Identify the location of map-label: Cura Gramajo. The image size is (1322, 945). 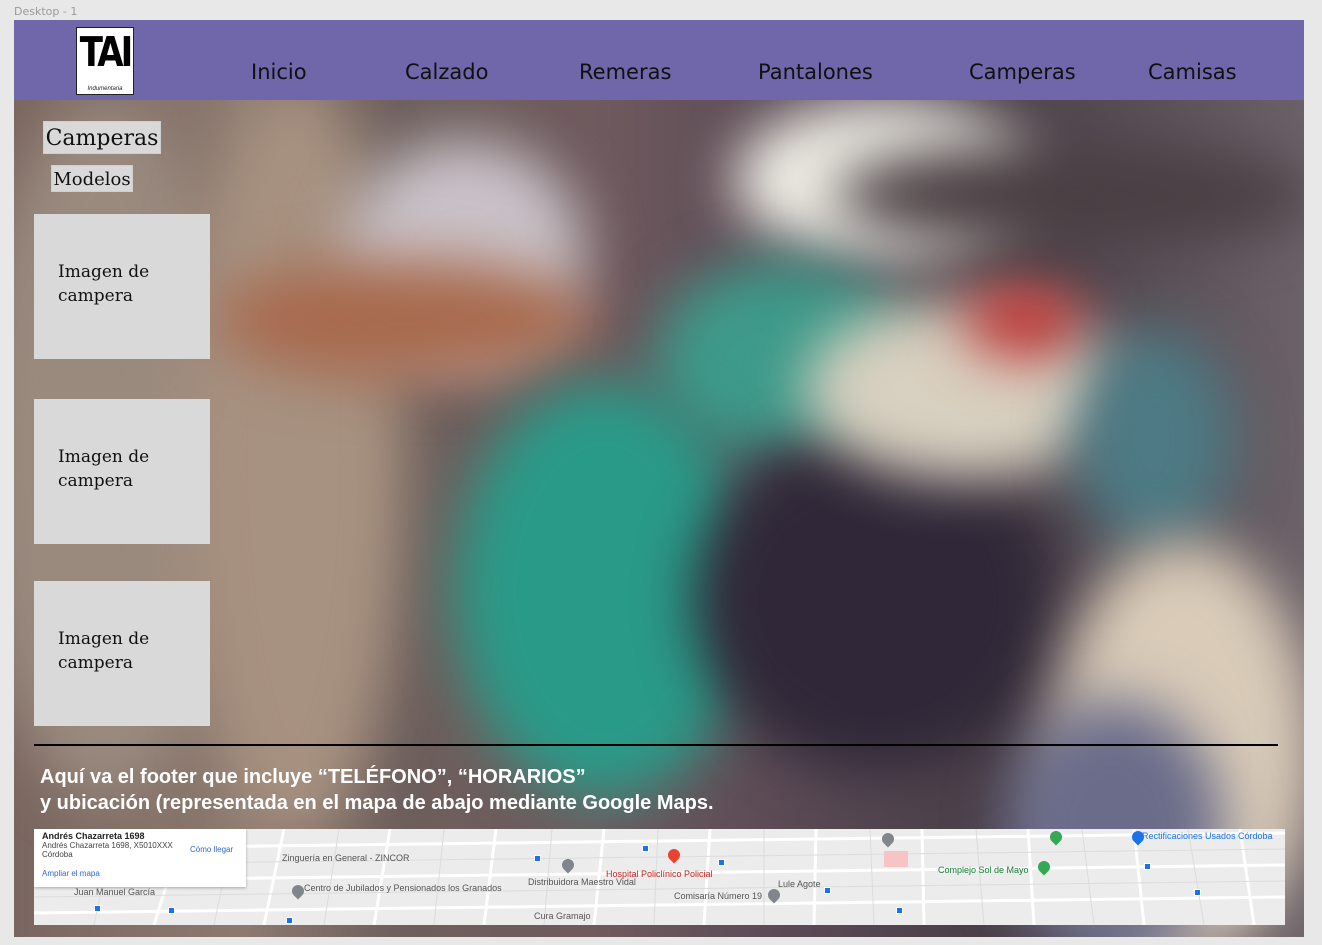
(562, 916).